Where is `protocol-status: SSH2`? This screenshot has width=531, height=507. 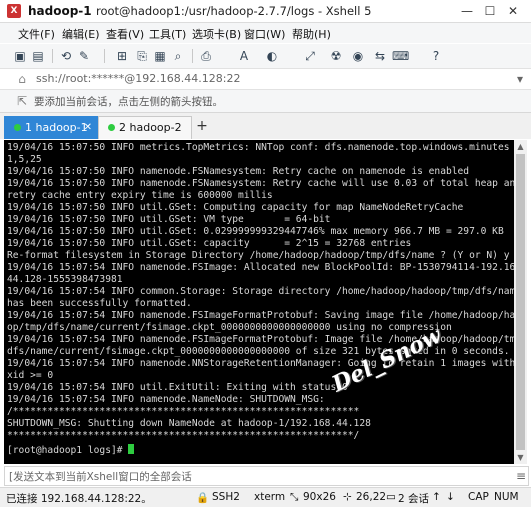 protocol-status: SSH2 is located at coordinates (226, 497).